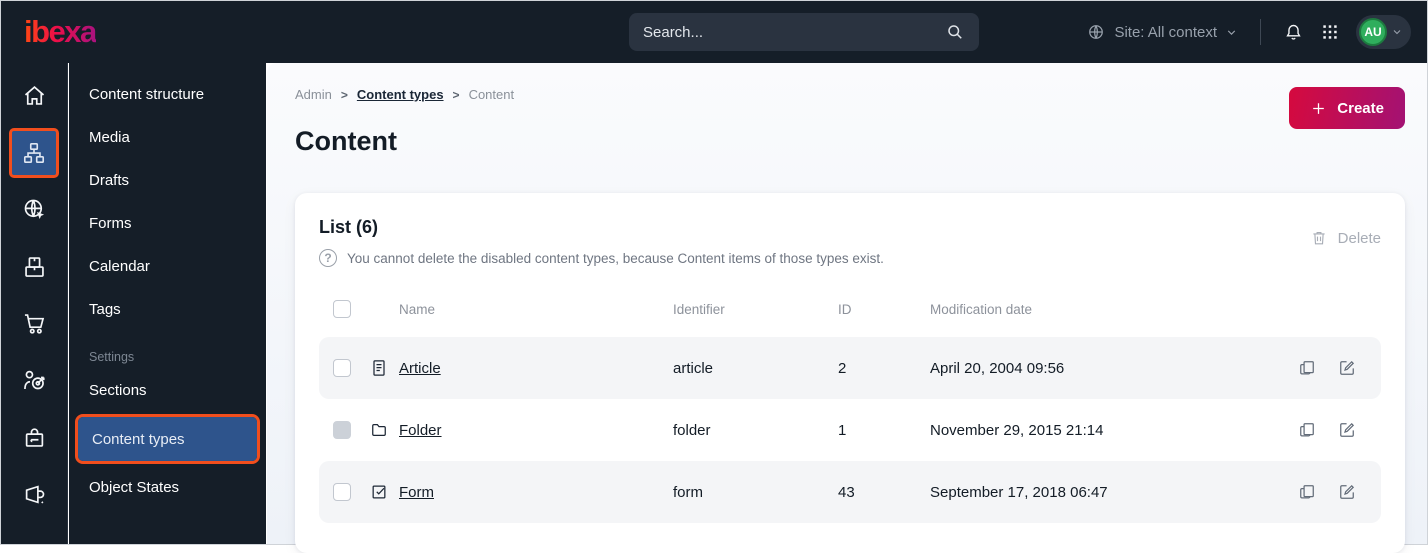 This screenshot has height=553, width=1428. I want to click on sidebar-item-sections: Sections, so click(167, 390).